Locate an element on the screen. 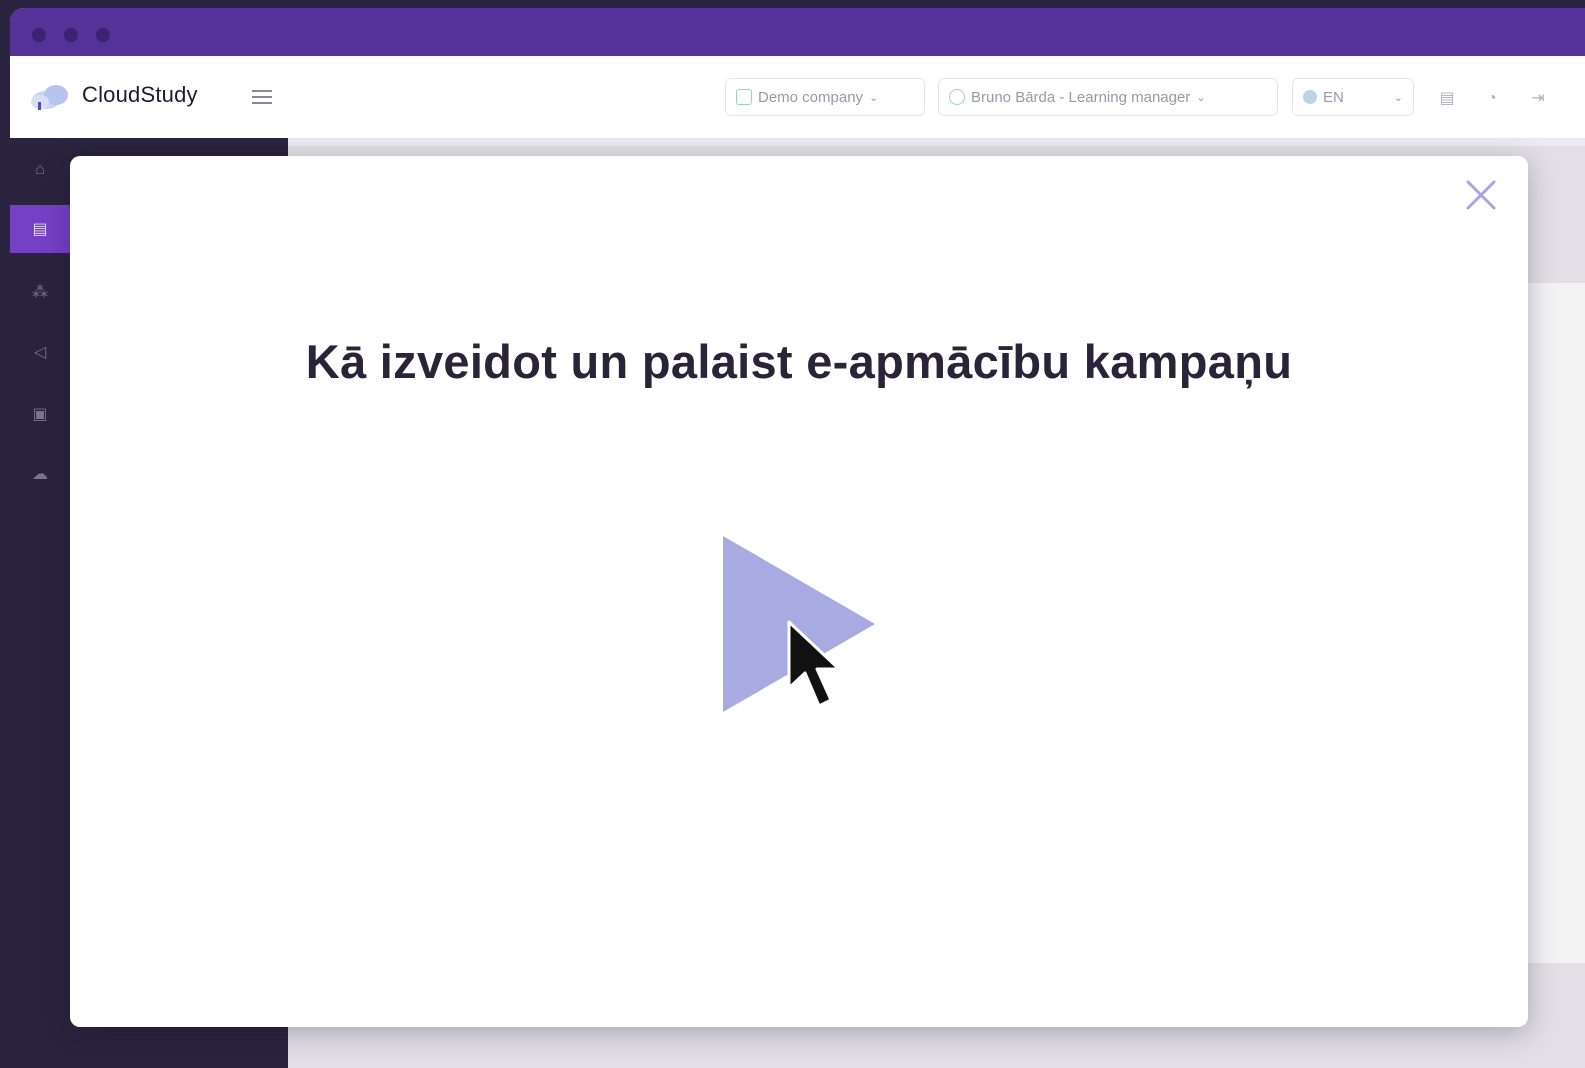 This screenshot has height=1068, width=1585. user-role-select: Bruno Bārda - Learning manager ⌄ is located at coordinates (1108, 97).